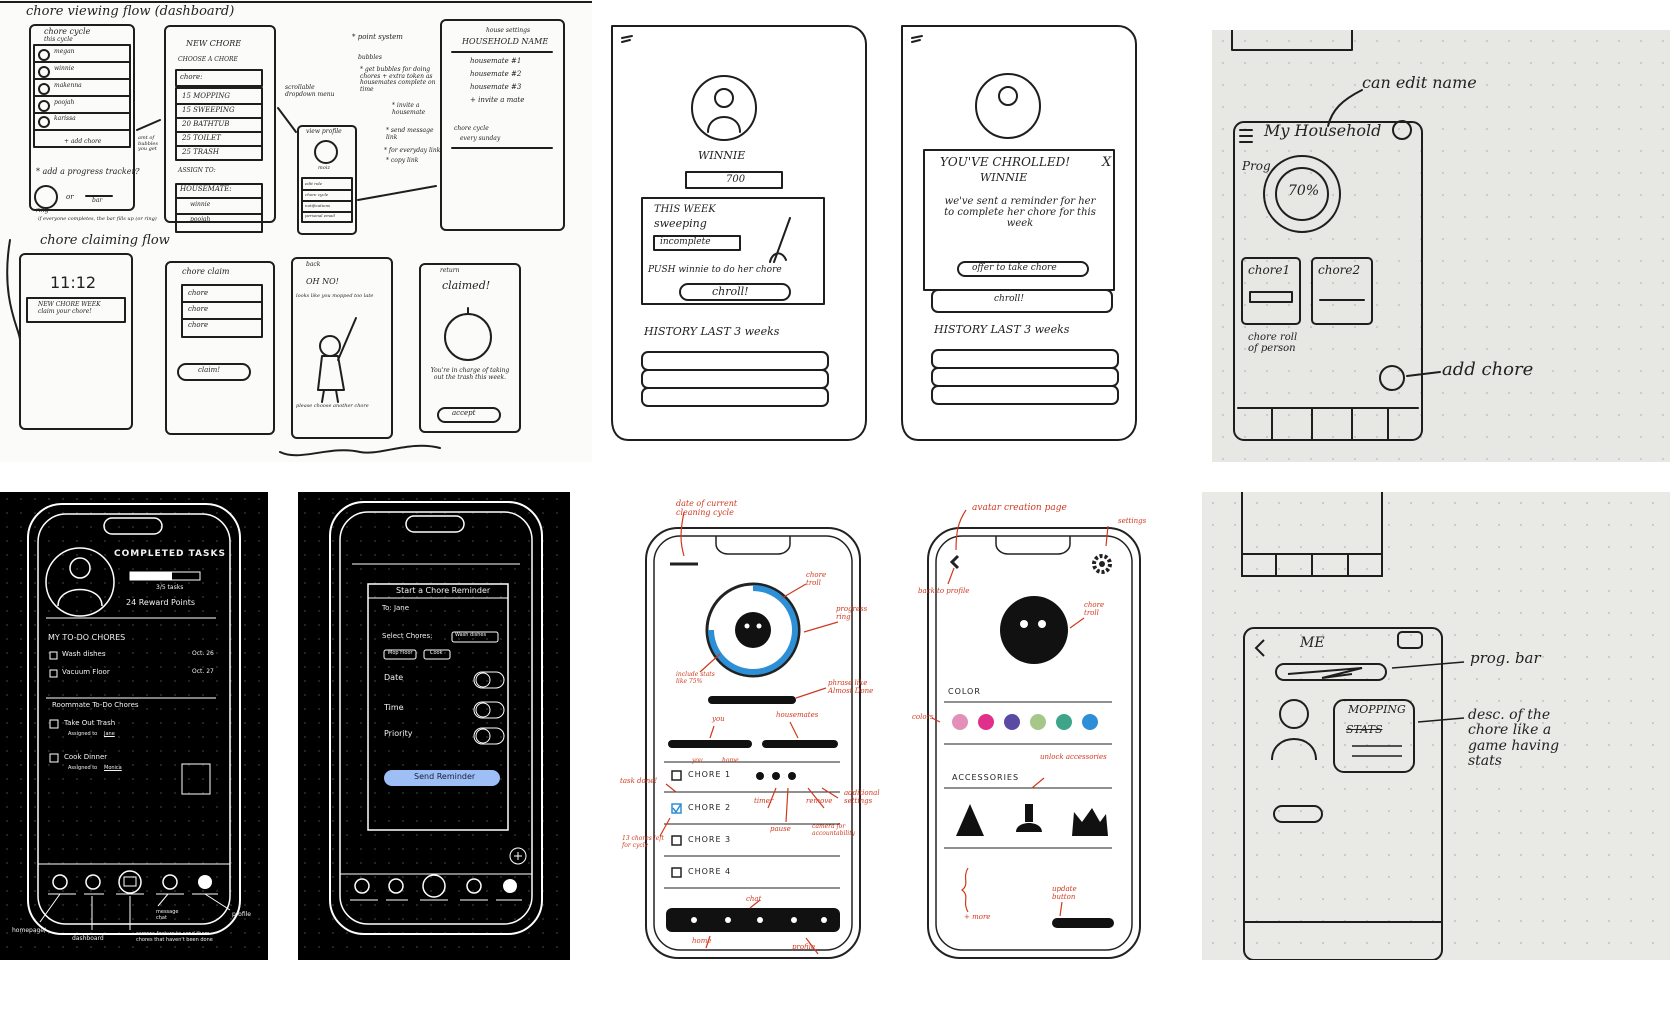  Describe the element at coordinates (208, 110) in the screenshot. I see `chore-option: 15 SWEEPING` at that location.